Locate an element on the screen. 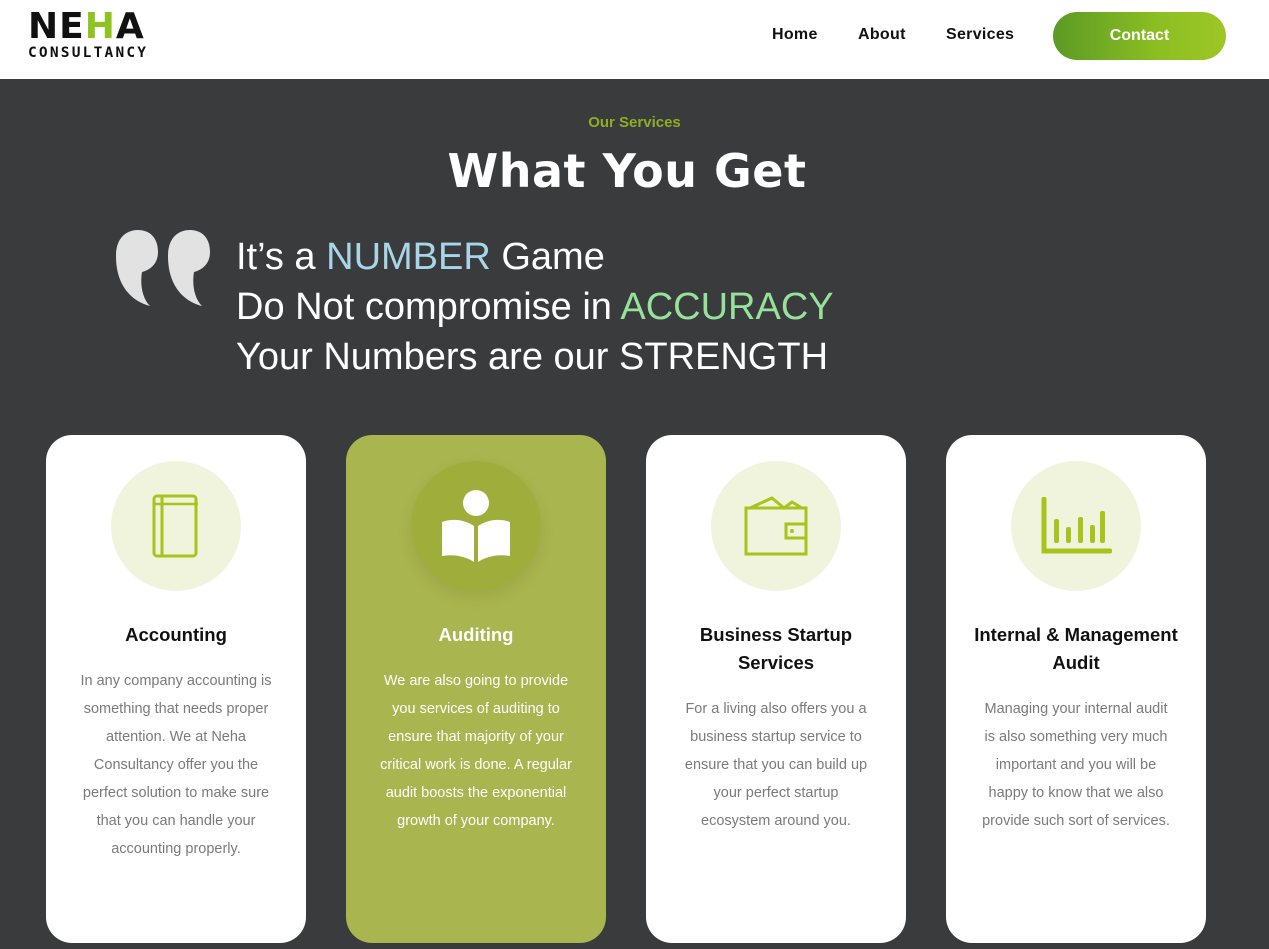 This screenshot has width=1269, height=949. tagline-line-2: Do Not compromise in ACCURACY is located at coordinates (535, 307).